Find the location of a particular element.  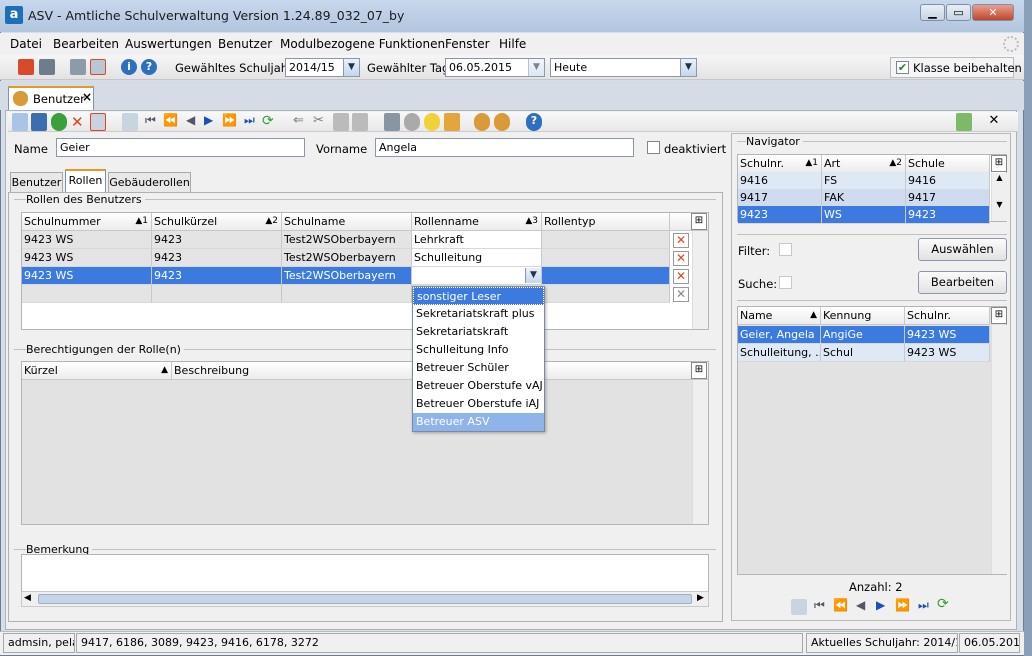

subtab-benutzer: Benutzer is located at coordinates (36, 182).